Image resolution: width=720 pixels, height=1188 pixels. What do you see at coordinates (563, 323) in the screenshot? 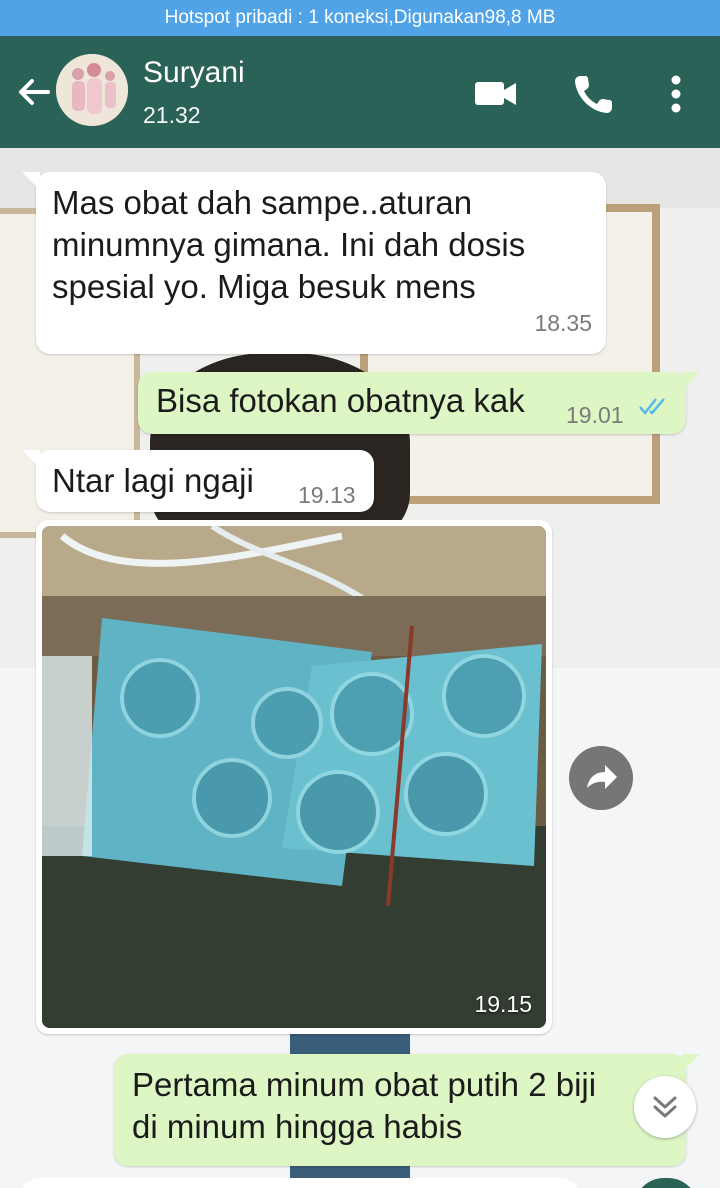
I see `message-time: 18.35` at bounding box center [563, 323].